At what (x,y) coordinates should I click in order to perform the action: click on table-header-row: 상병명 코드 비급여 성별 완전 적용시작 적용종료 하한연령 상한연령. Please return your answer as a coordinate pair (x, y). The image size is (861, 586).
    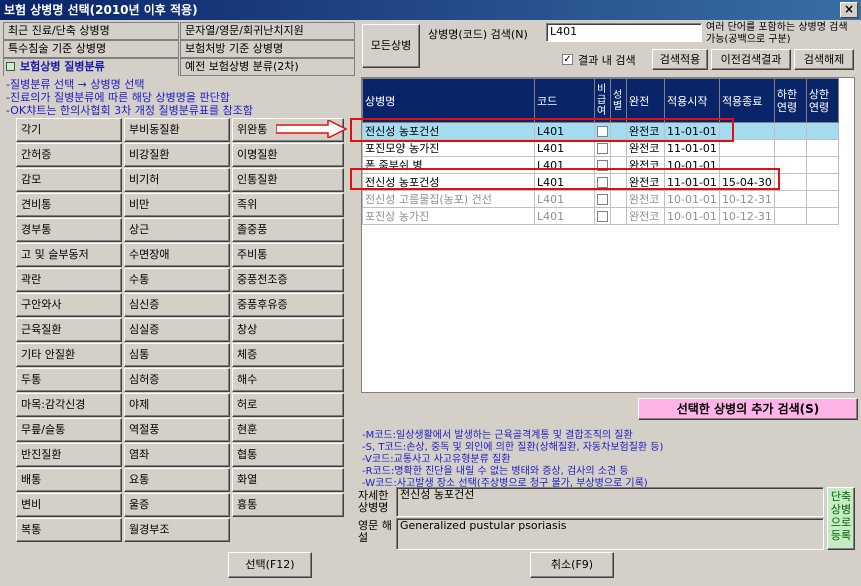
    Looking at the image, I should click on (600, 100).